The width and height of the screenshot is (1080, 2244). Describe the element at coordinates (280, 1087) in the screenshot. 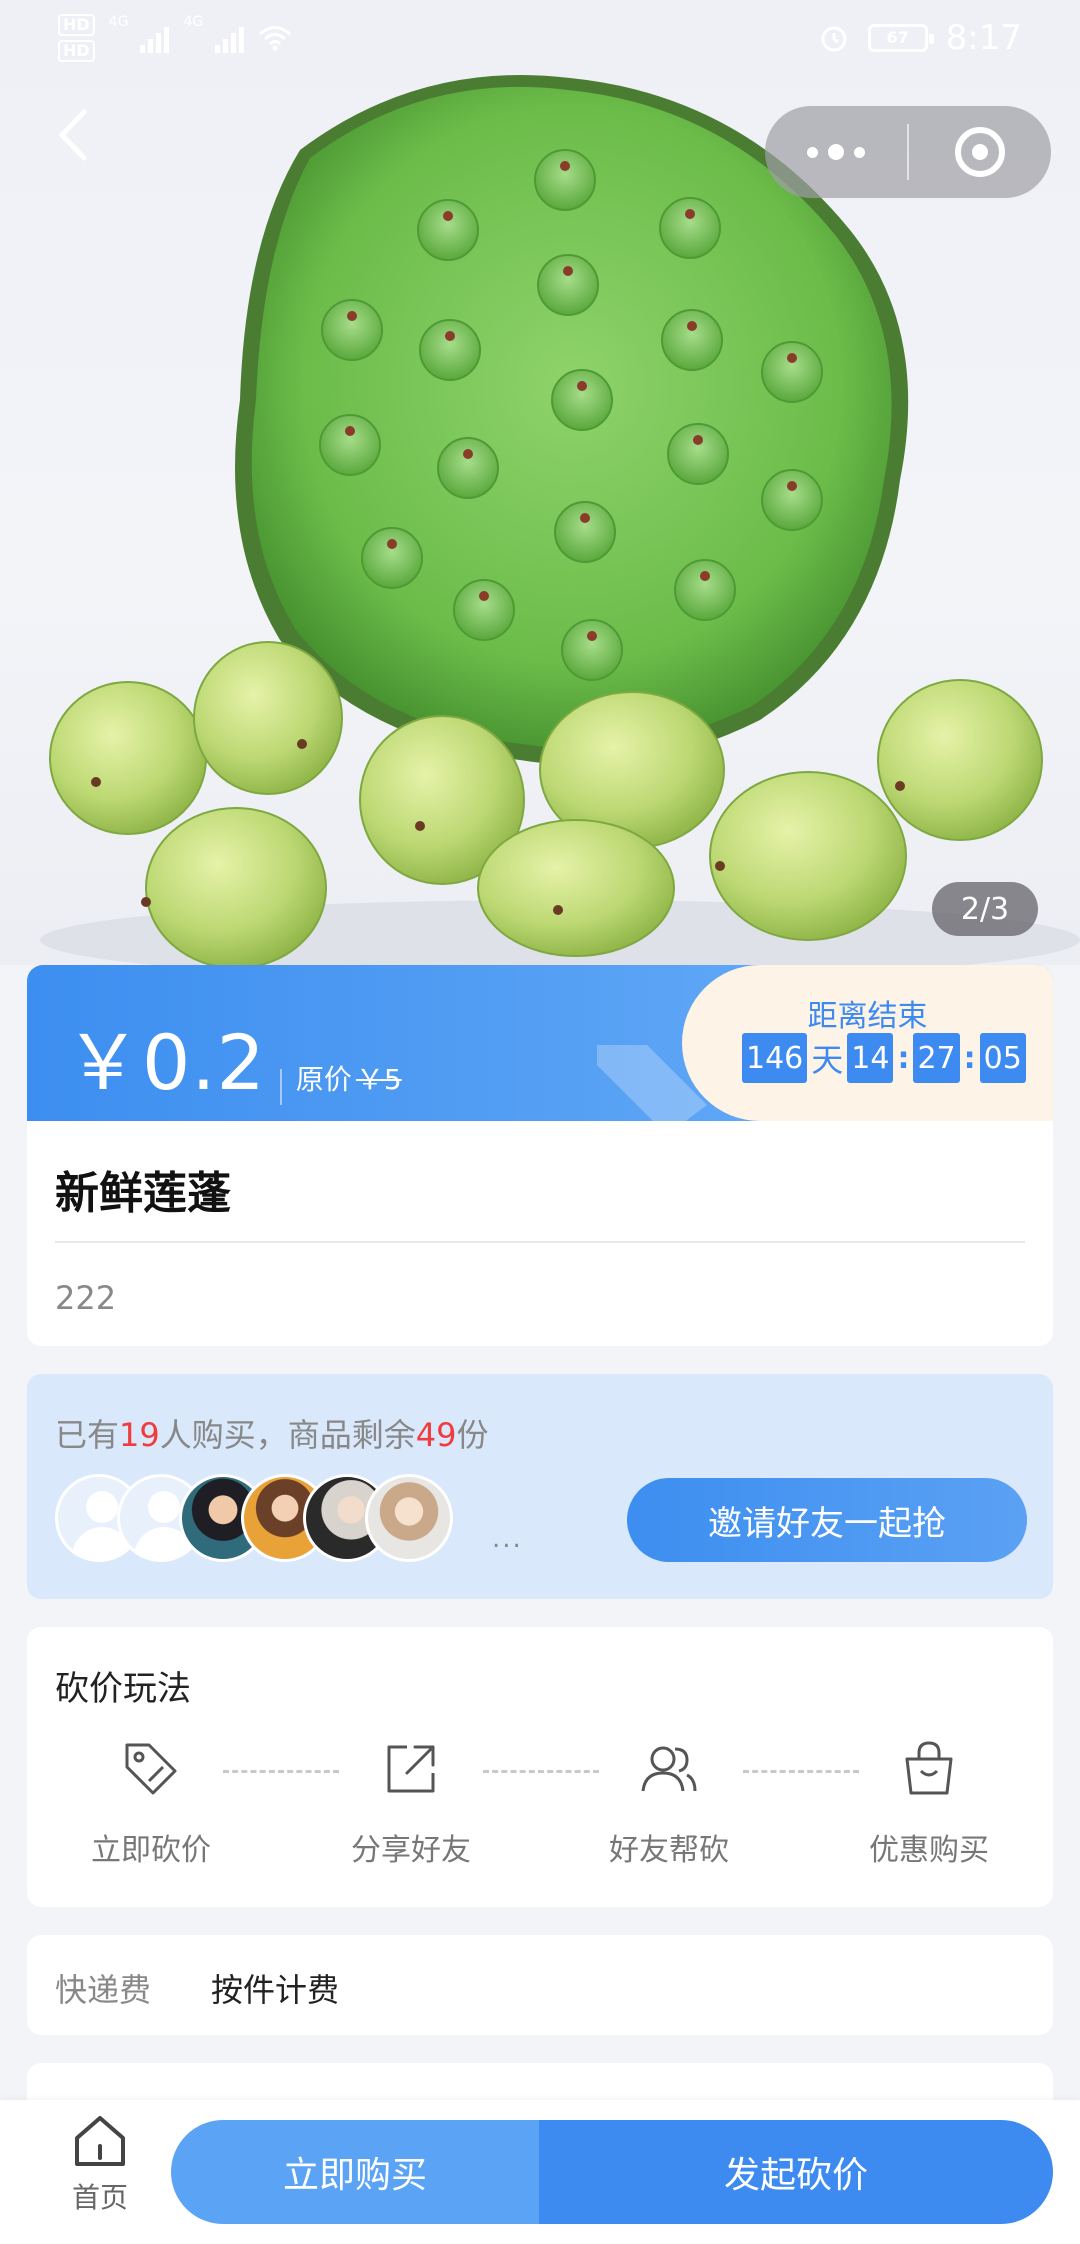

I see `price-divider` at that location.